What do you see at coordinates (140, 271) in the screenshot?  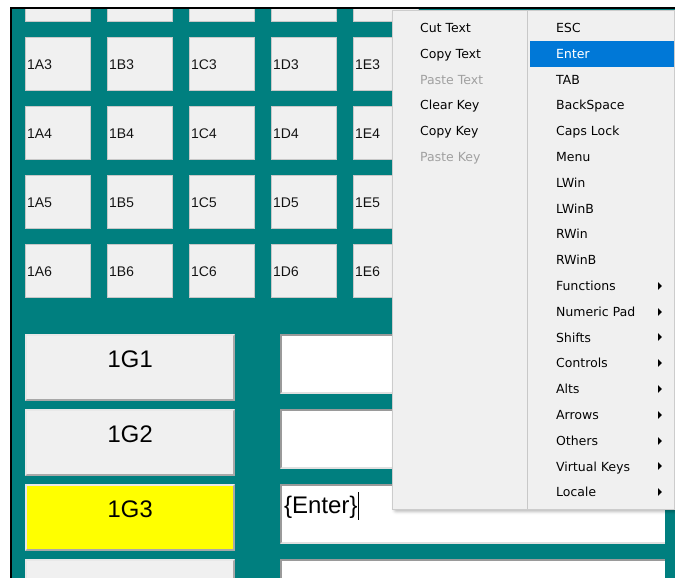 I see `key-button: 1B6` at bounding box center [140, 271].